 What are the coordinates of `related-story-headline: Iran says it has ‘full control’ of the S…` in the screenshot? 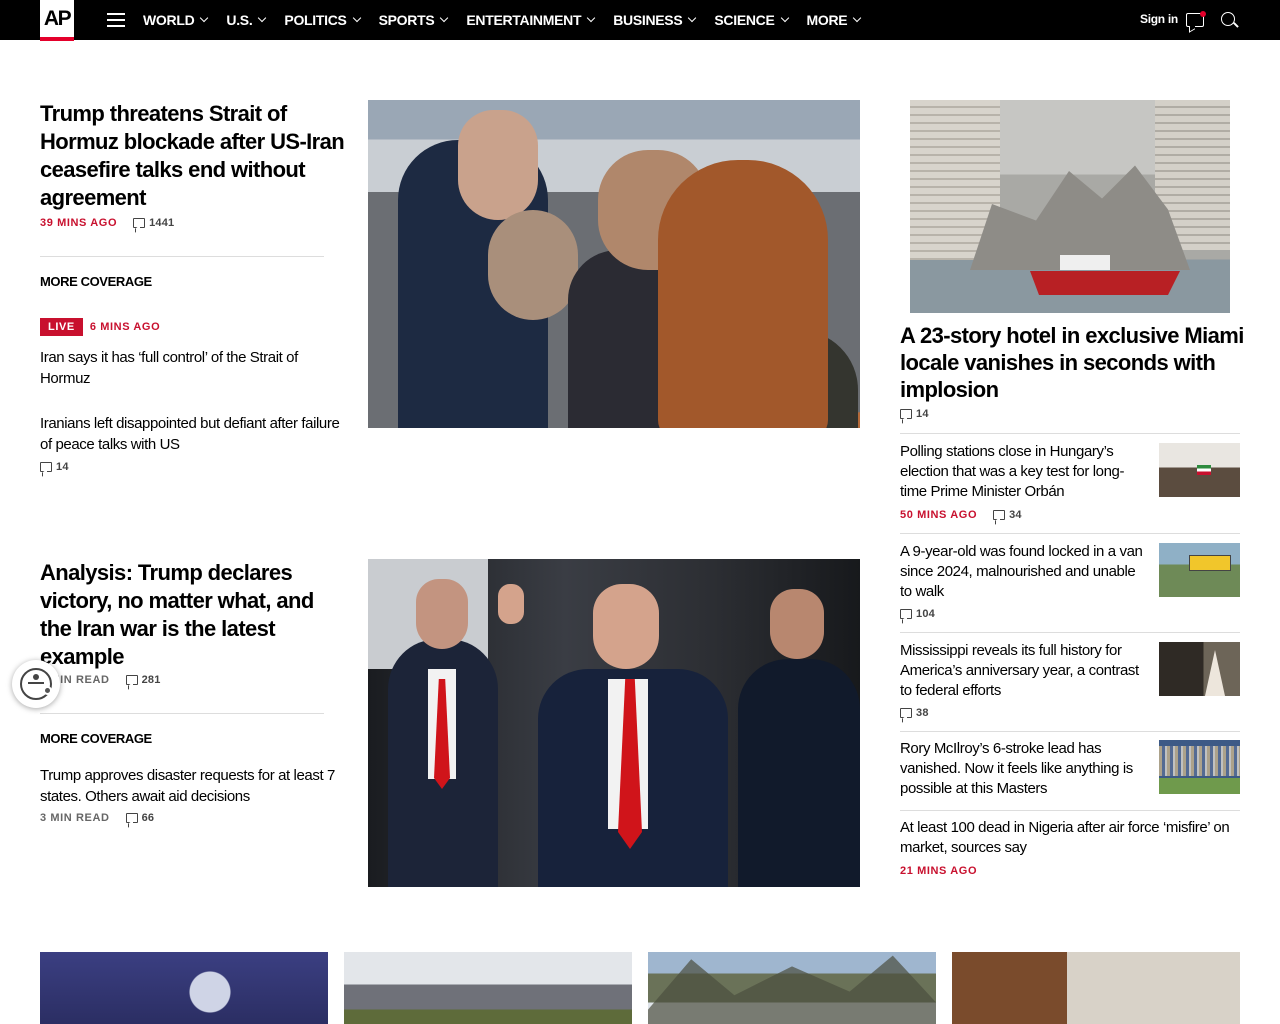 It's located at (190, 368).